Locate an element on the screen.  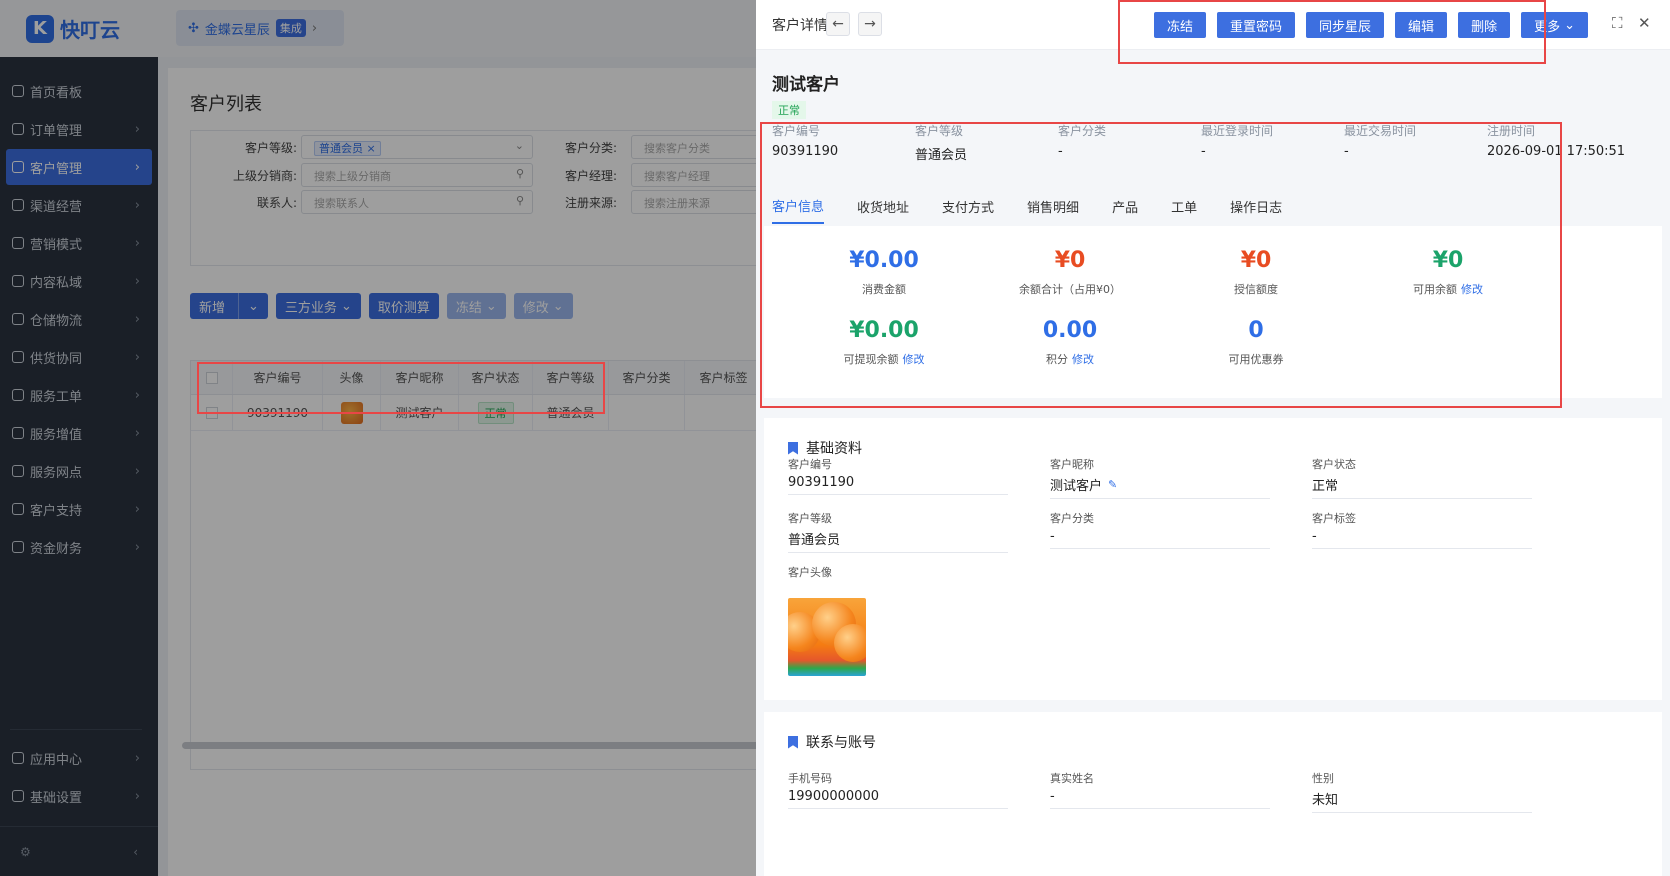
drawer-actions: 冻结 重置密码 同步星辰 编辑 删除 更多 ⌄ is located at coordinates (1371, 25).